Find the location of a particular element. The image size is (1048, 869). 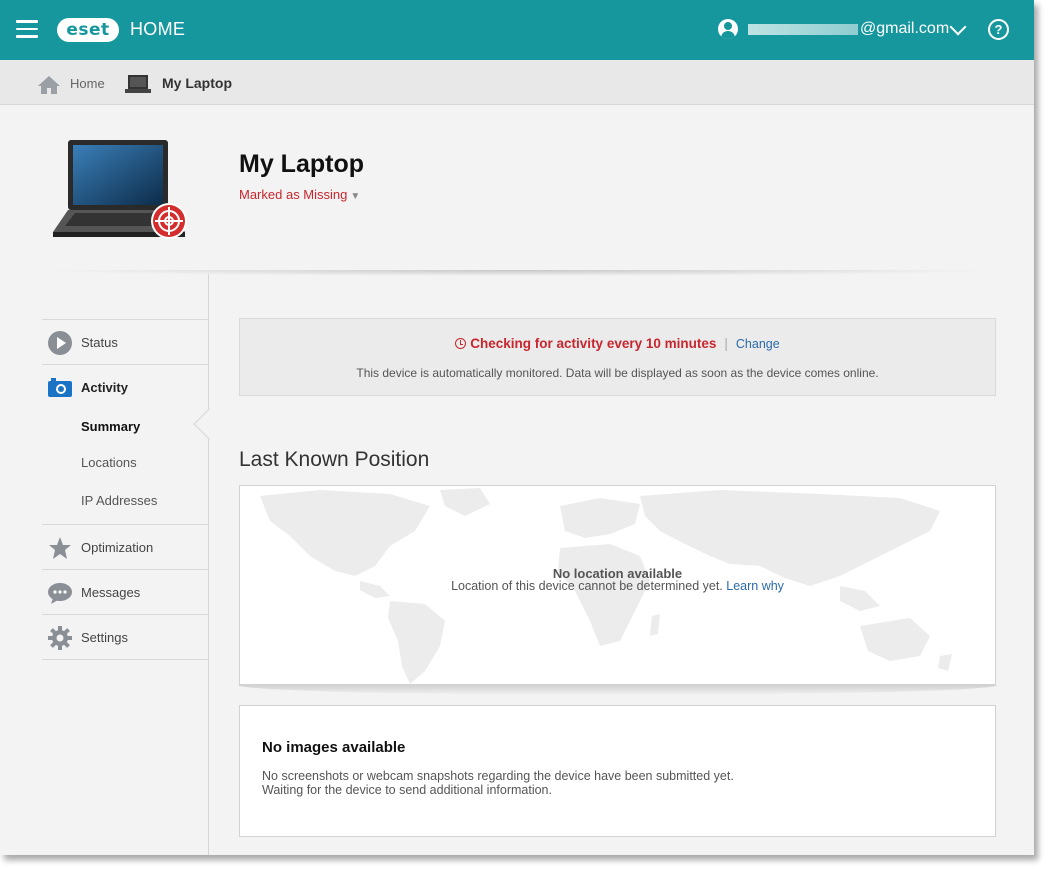

sidebar-item-label: Messages is located at coordinates (111, 592).